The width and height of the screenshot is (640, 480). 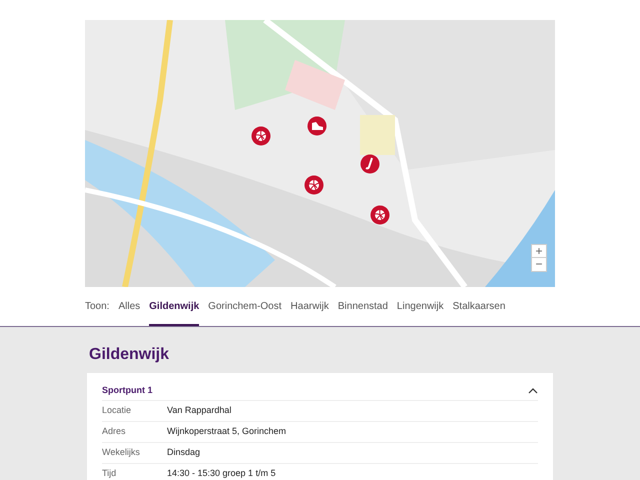 What do you see at coordinates (114, 431) in the screenshot?
I see `row-label: Adres` at bounding box center [114, 431].